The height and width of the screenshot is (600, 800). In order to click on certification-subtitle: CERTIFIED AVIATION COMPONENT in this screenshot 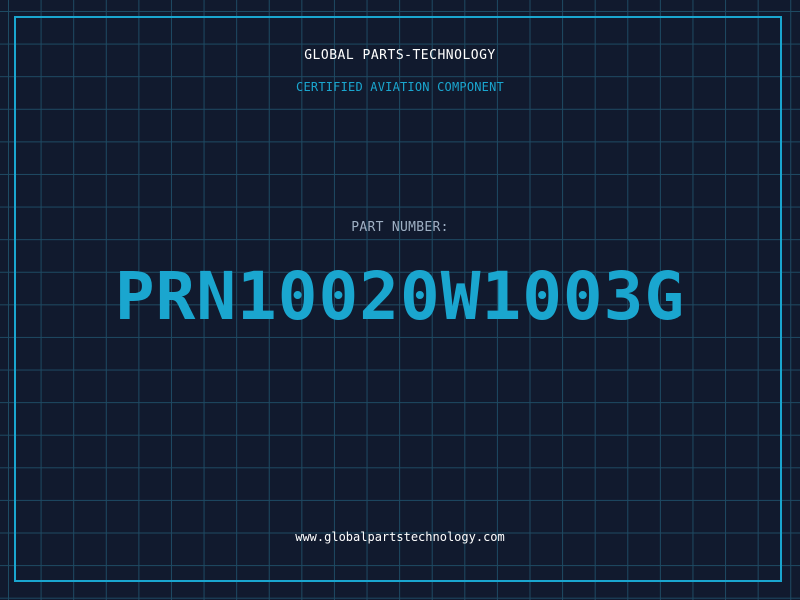, I will do `click(400, 87)`.